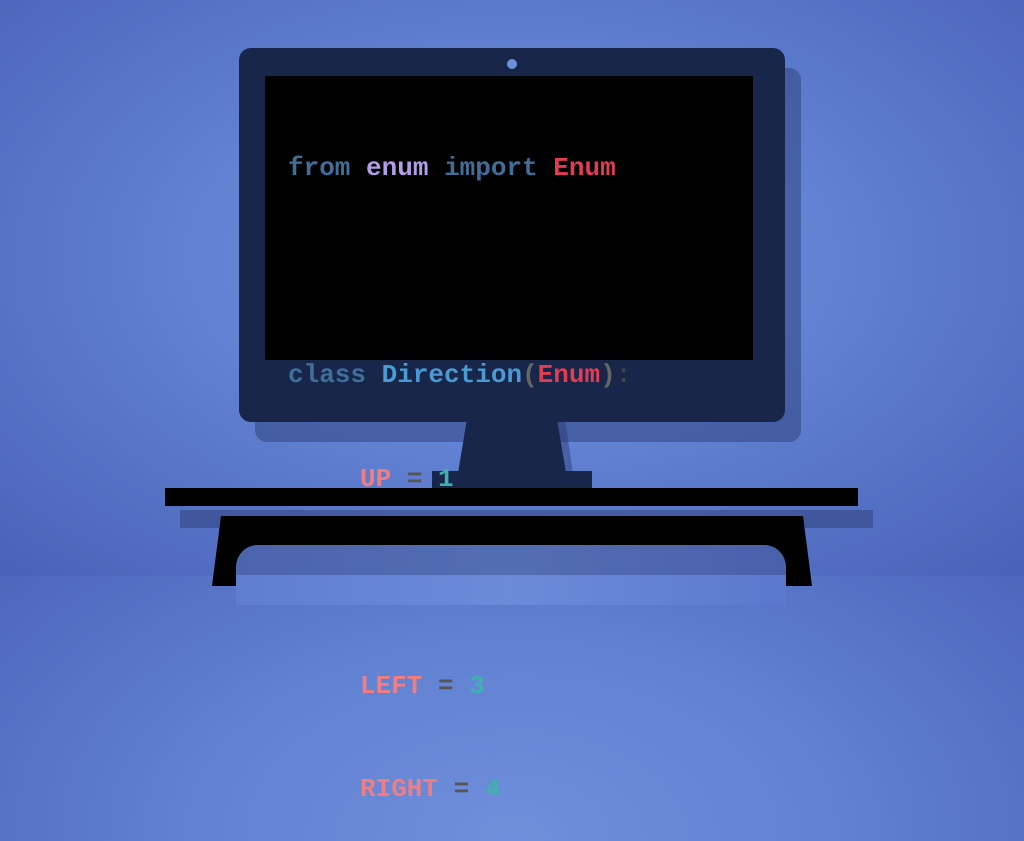 The image size is (1024, 841). Describe the element at coordinates (623, 375) in the screenshot. I see `colon: :` at that location.